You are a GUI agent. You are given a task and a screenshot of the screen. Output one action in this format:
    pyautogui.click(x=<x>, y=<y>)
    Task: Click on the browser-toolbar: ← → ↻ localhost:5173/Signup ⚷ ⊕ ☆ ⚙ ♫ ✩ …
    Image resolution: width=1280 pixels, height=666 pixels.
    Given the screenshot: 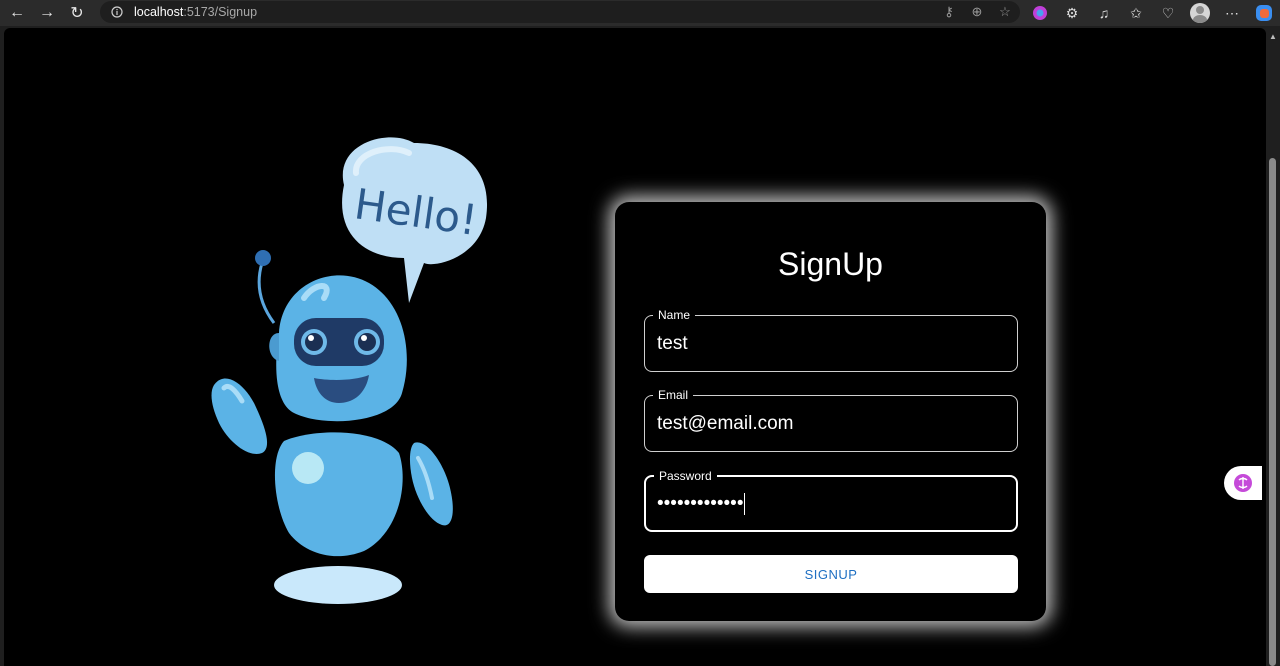 What is the action you would take?
    pyautogui.click(x=640, y=13)
    